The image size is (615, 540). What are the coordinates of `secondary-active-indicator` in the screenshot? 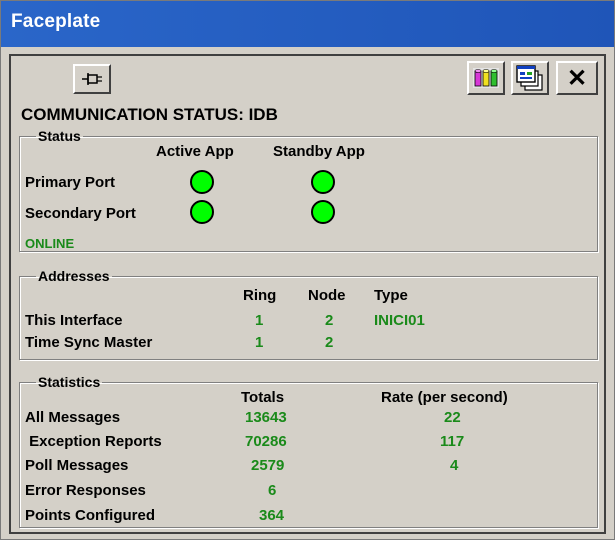 It's located at (202, 212).